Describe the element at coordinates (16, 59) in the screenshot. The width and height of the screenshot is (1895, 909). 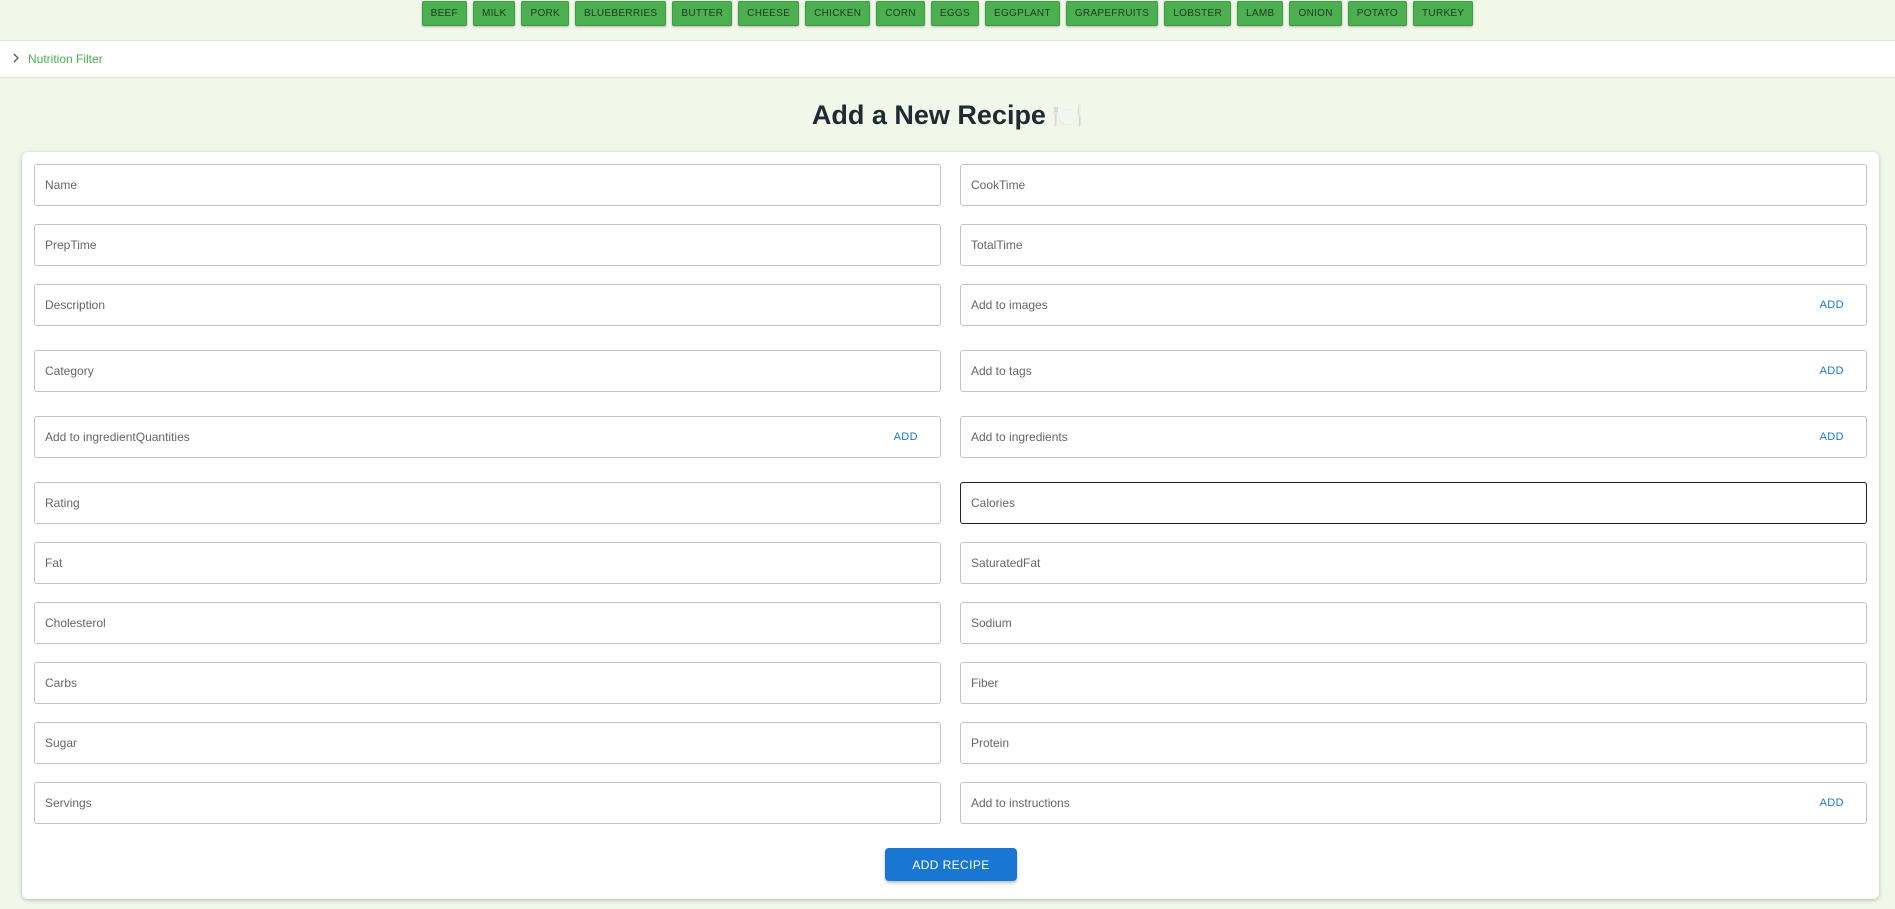
I see `chevron-right-icon` at that location.